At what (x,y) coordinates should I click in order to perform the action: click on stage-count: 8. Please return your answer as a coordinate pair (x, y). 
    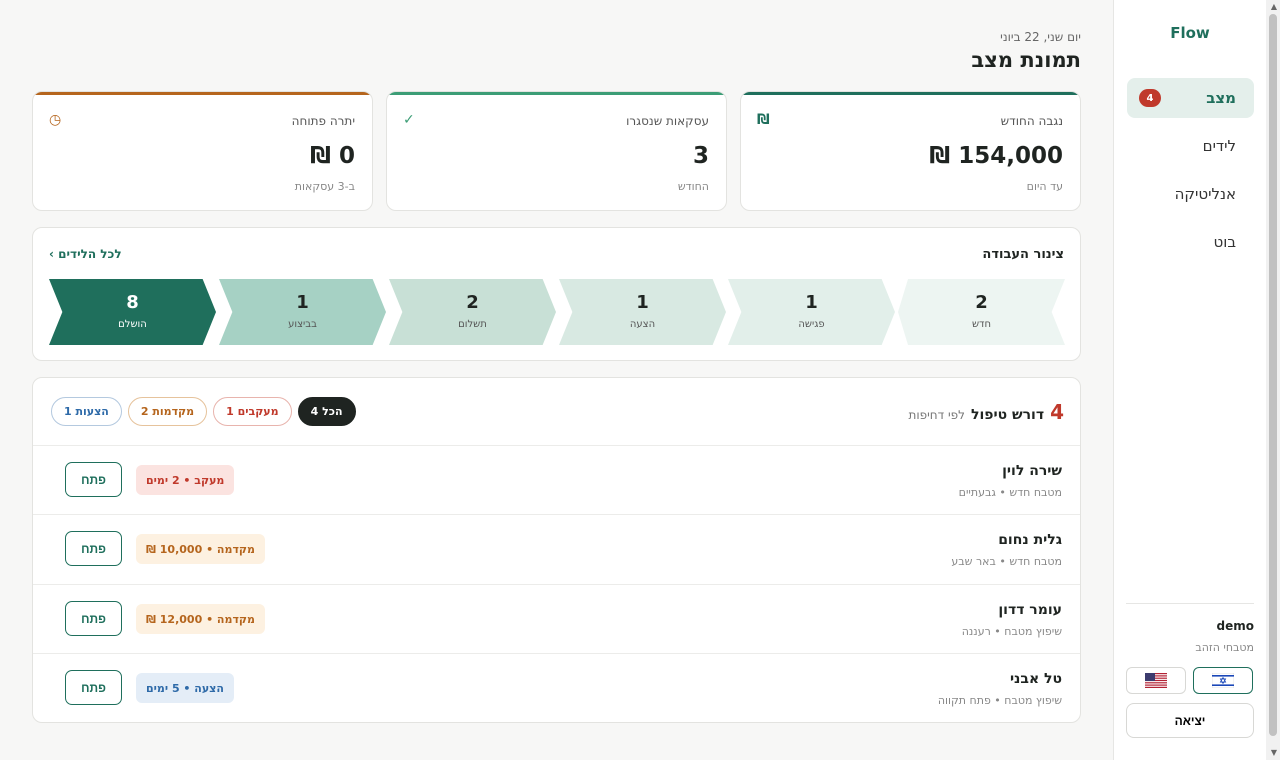
    Looking at the image, I should click on (132, 302).